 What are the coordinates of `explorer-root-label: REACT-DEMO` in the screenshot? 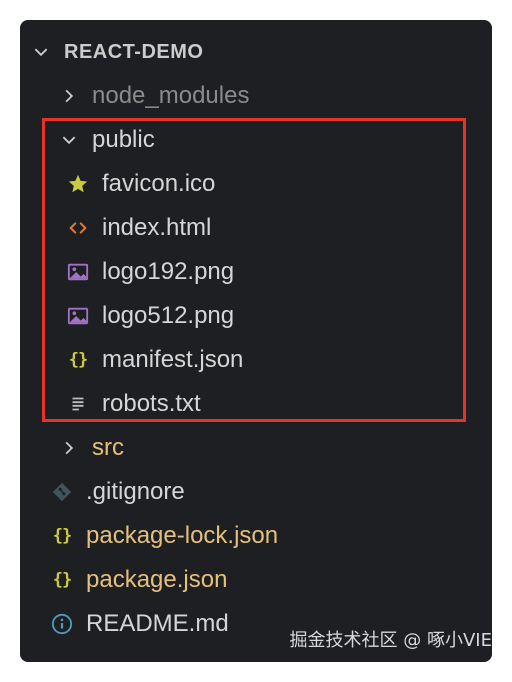 It's located at (134, 51).